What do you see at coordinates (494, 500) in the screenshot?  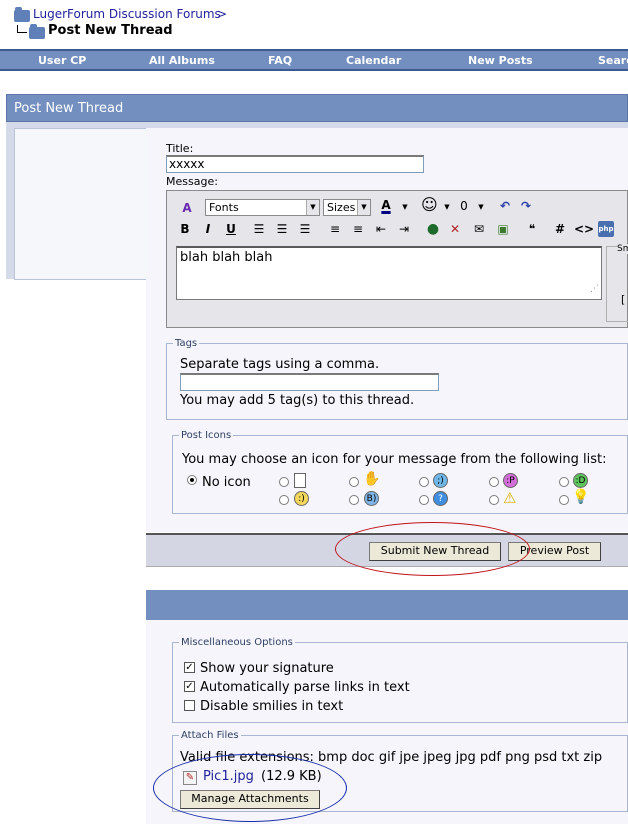 I see `exclamation-radio` at bounding box center [494, 500].